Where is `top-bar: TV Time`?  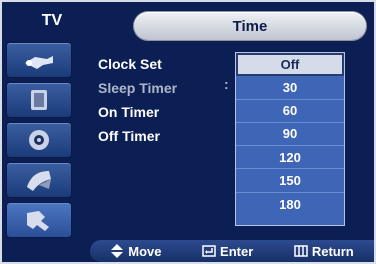 top-bar: TV Time is located at coordinates (189, 23).